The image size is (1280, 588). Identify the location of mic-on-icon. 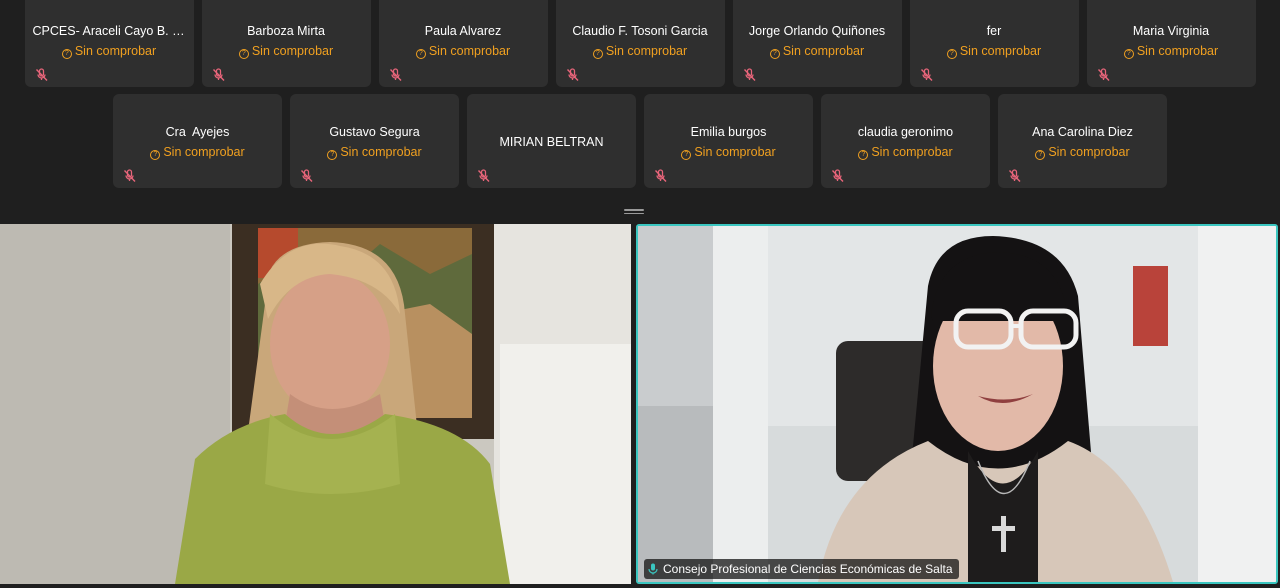
(653, 569).